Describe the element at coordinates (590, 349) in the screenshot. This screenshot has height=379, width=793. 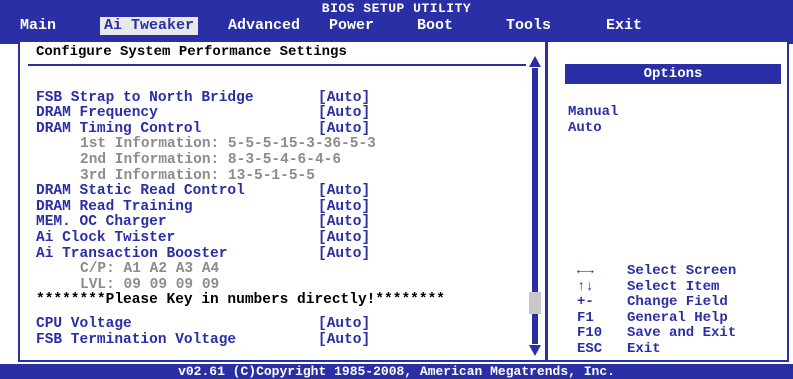
I see `key-name: ESC` at that location.